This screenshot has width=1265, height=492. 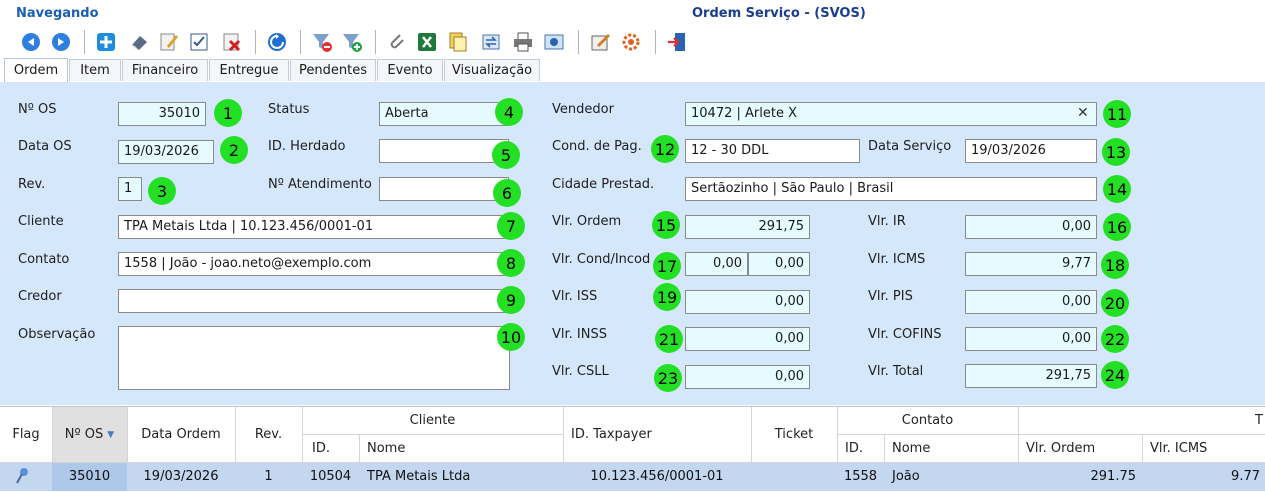 What do you see at coordinates (657, 476) in the screenshot?
I see `cell-id-taxpayer: 10.123.456/0001-01` at bounding box center [657, 476].